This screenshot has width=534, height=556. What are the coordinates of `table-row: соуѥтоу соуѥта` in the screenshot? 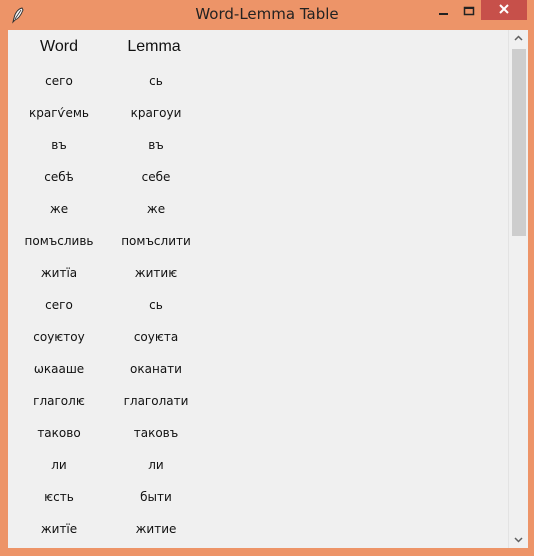 It's located at (258, 343).